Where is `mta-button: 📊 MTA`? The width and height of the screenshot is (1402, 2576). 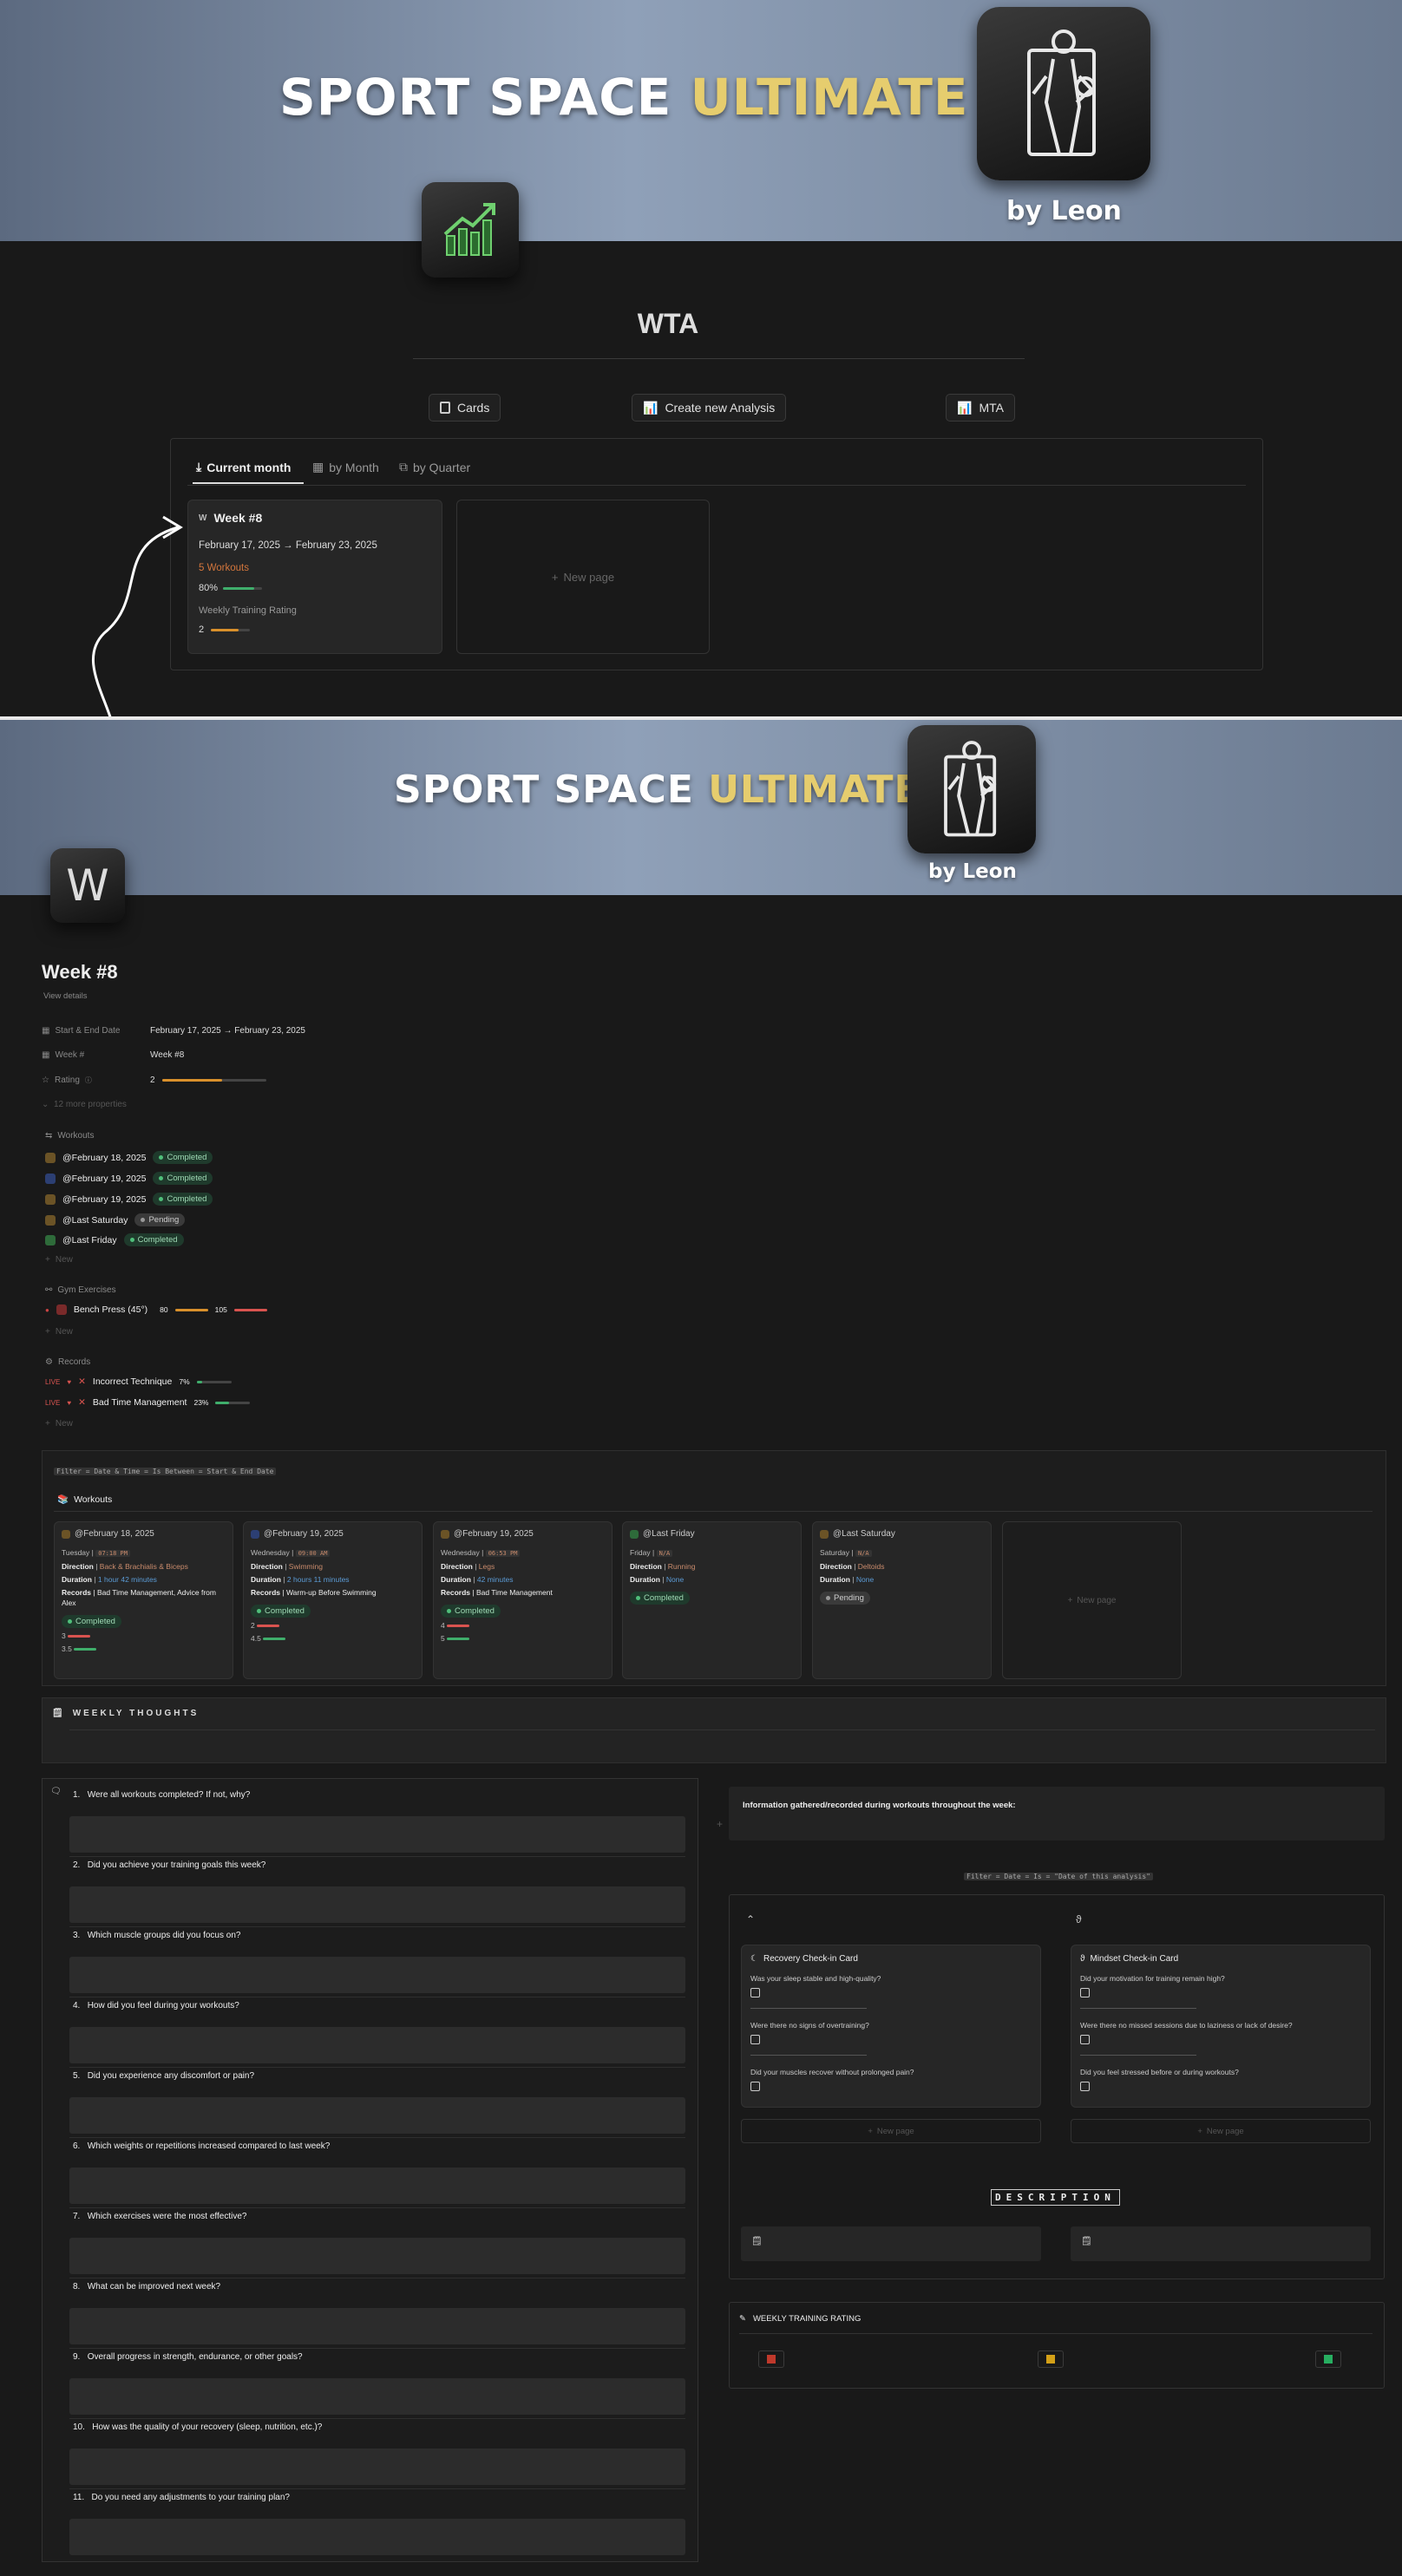
mta-button: 📊 MTA is located at coordinates (980, 408).